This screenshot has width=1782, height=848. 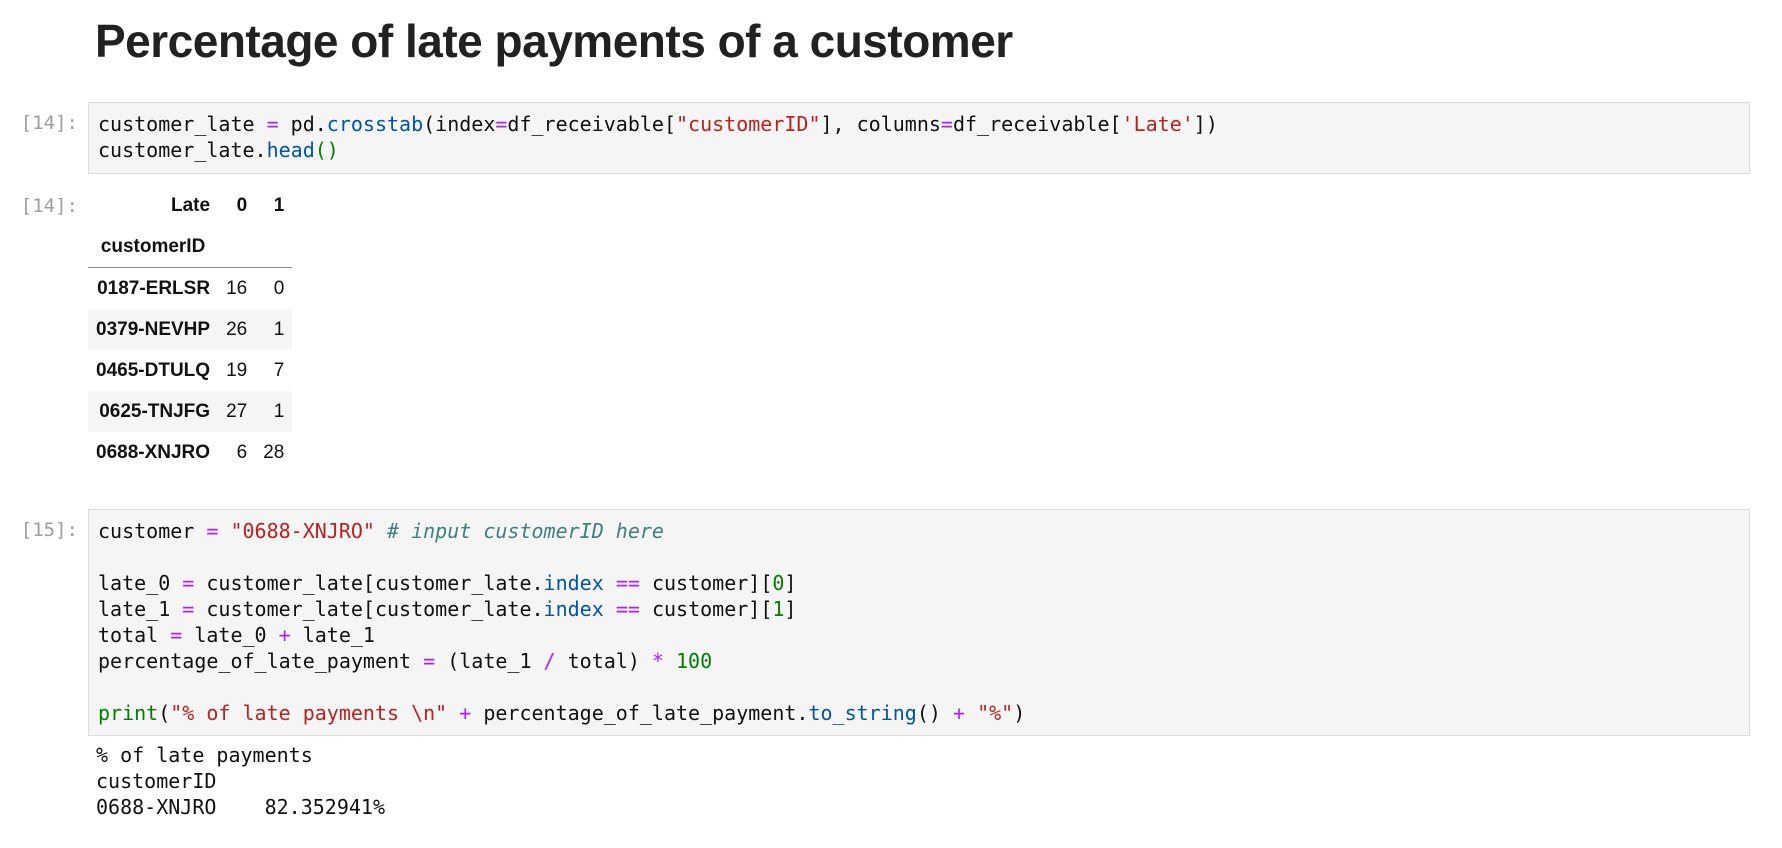 I want to click on code-token: (late_1, so click(x=489, y=661).